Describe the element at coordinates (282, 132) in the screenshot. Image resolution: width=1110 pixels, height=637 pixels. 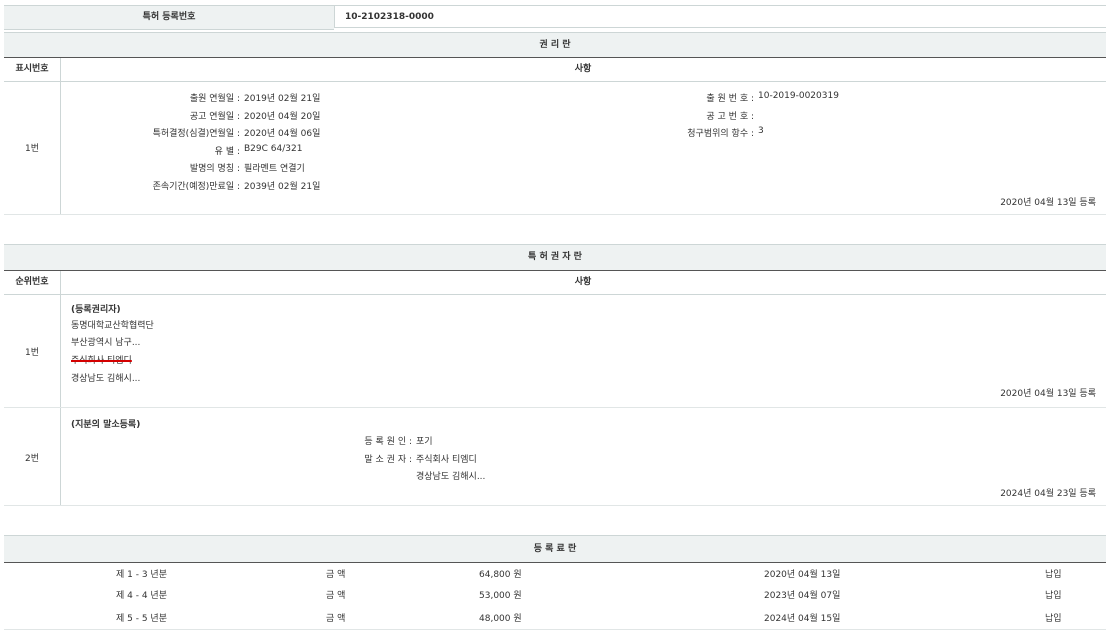
I see `field-value: 2020년 04월 06일` at that location.